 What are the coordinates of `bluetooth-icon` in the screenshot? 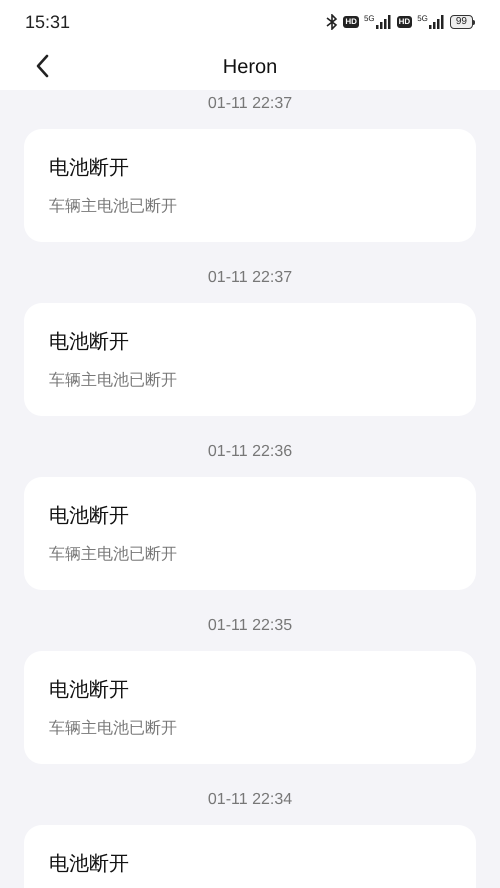 It's located at (332, 22).